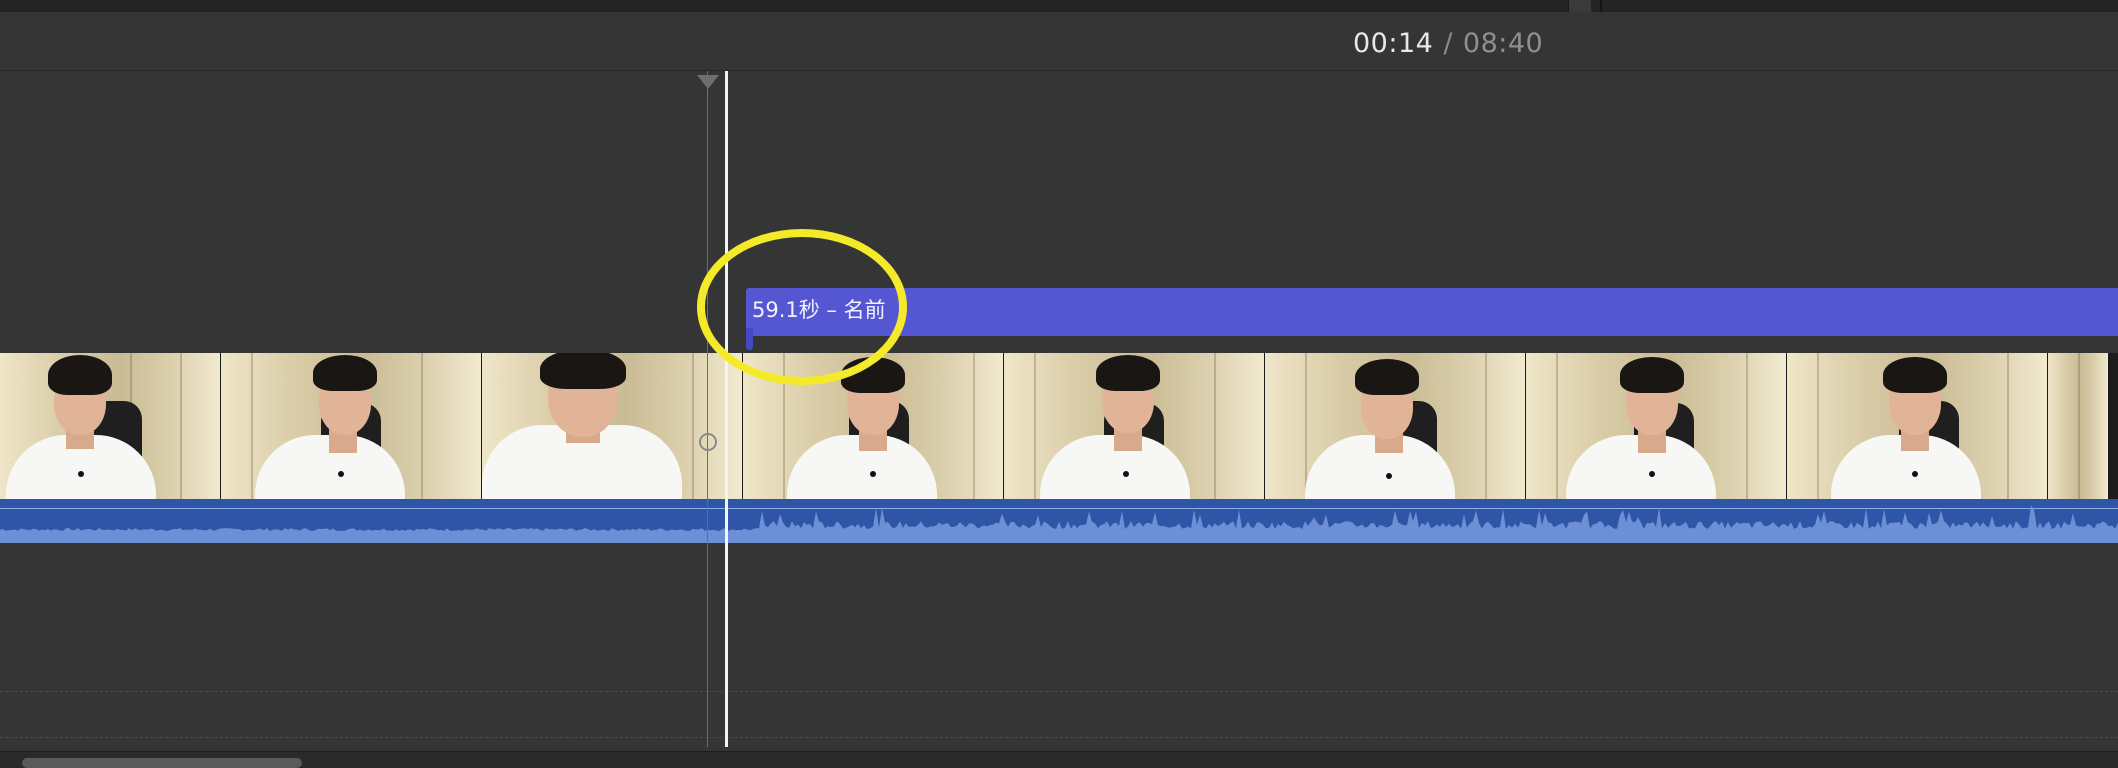 The image size is (2118, 768). What do you see at coordinates (802, 307) in the screenshot?
I see `highlight-ring-annotation` at bounding box center [802, 307].